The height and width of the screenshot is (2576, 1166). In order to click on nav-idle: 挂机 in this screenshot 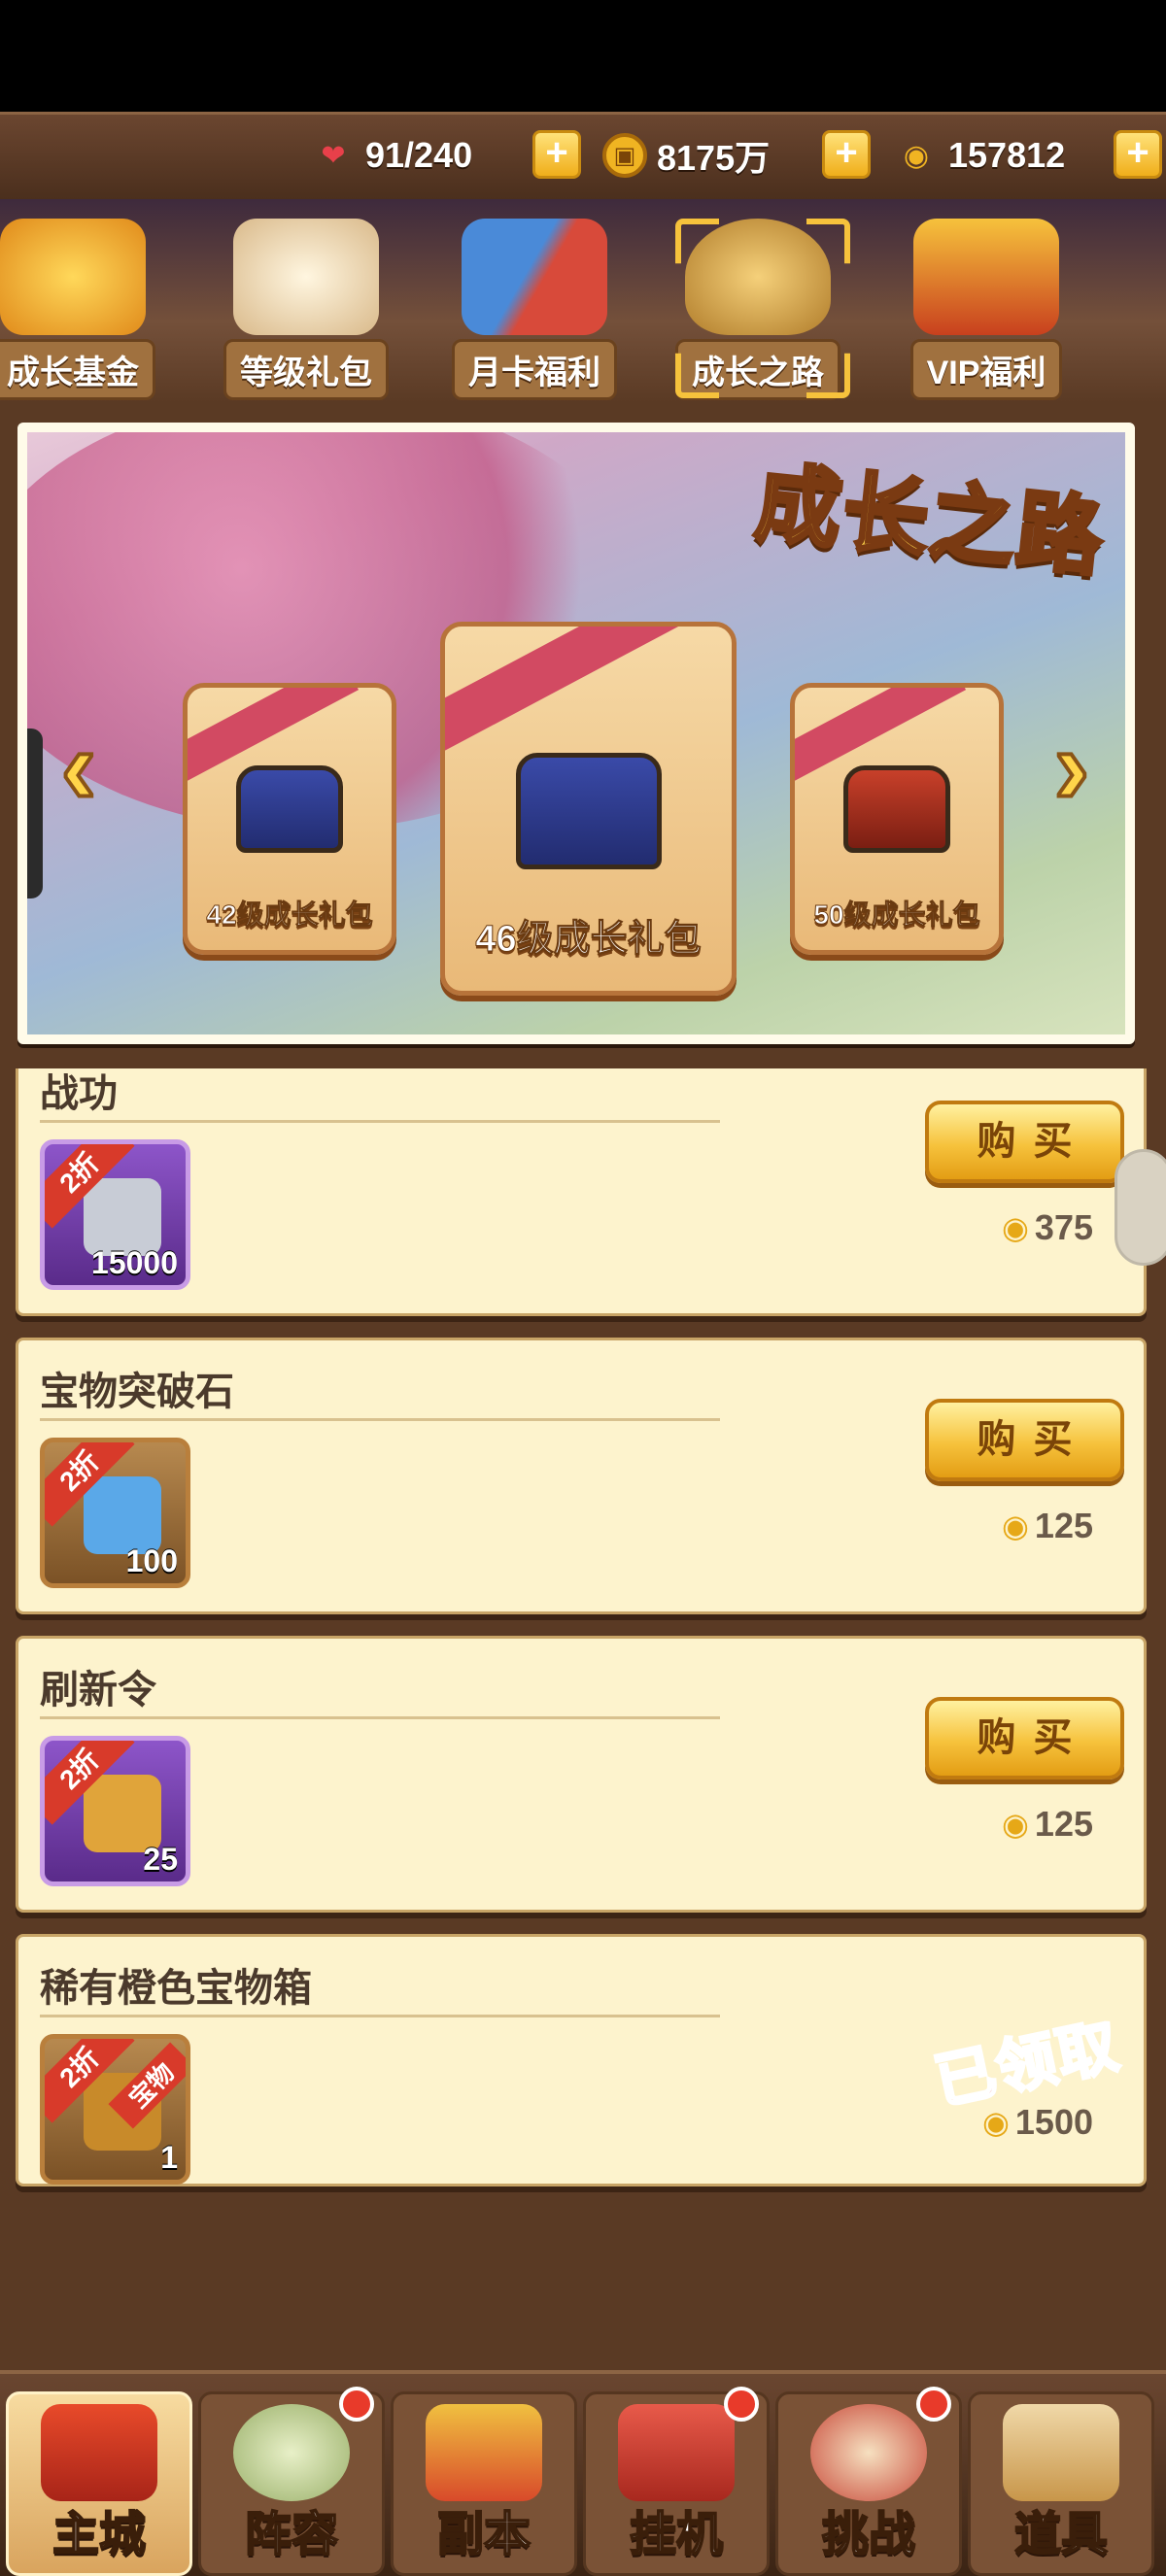, I will do `click(676, 2481)`.